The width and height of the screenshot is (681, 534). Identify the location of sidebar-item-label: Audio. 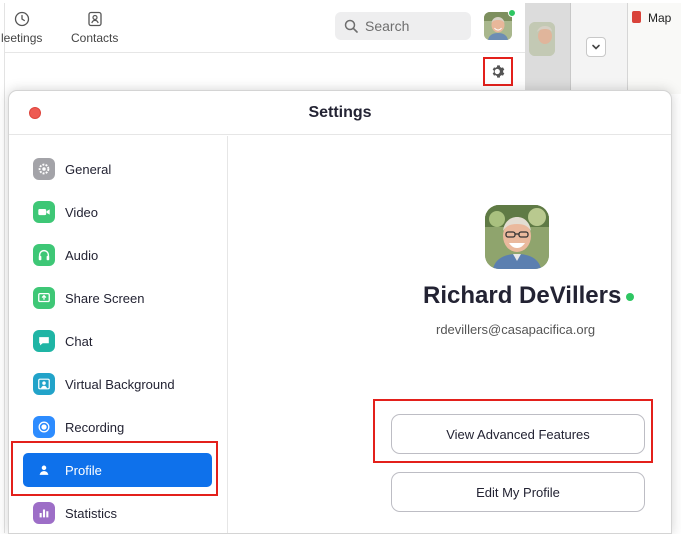
(82, 255).